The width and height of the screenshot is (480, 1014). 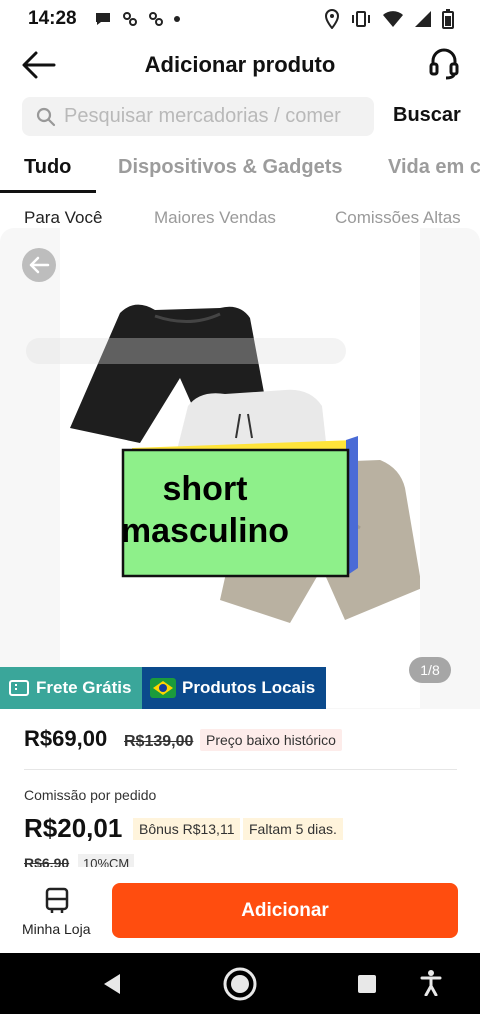 I want to click on tab-dispositivos-gadgets: Dispositivos & Gadgets, so click(x=230, y=167).